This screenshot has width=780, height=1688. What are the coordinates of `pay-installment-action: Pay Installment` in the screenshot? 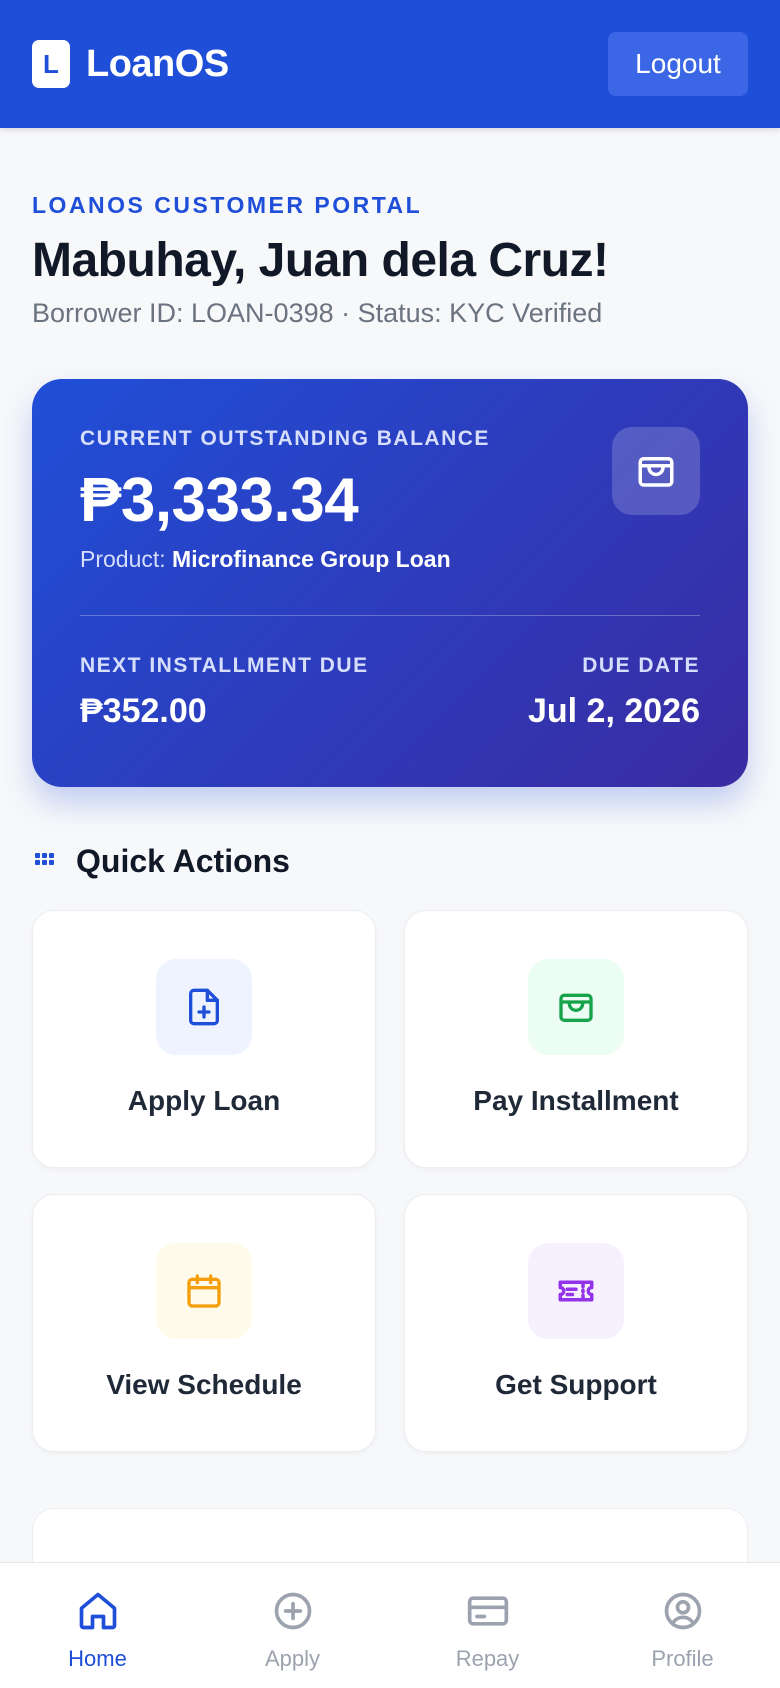 It's located at (576, 1039).